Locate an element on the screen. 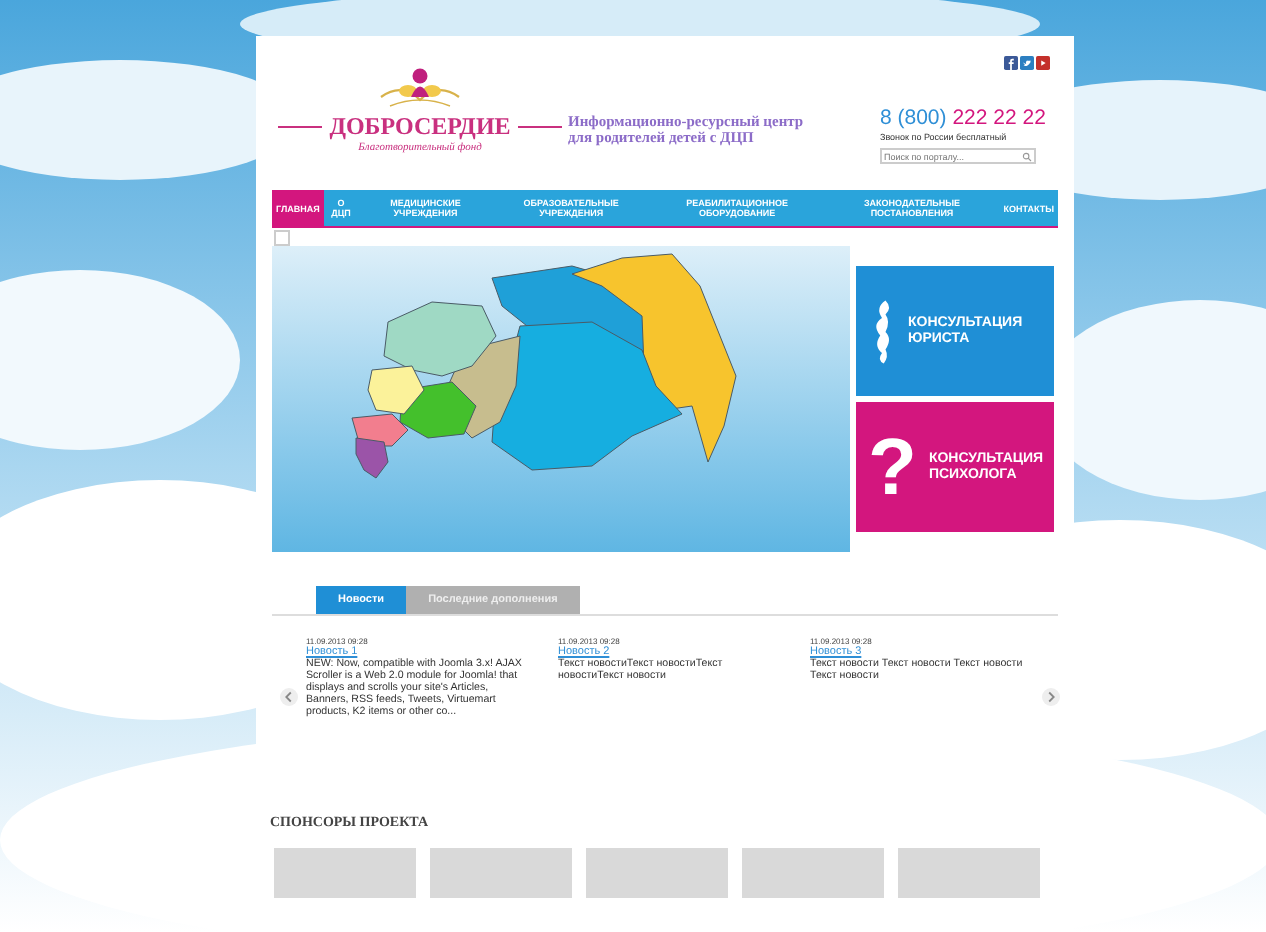 Image resolution: width=1266 pixels, height=932 pixels. facebook-icon is located at coordinates (1011, 63).